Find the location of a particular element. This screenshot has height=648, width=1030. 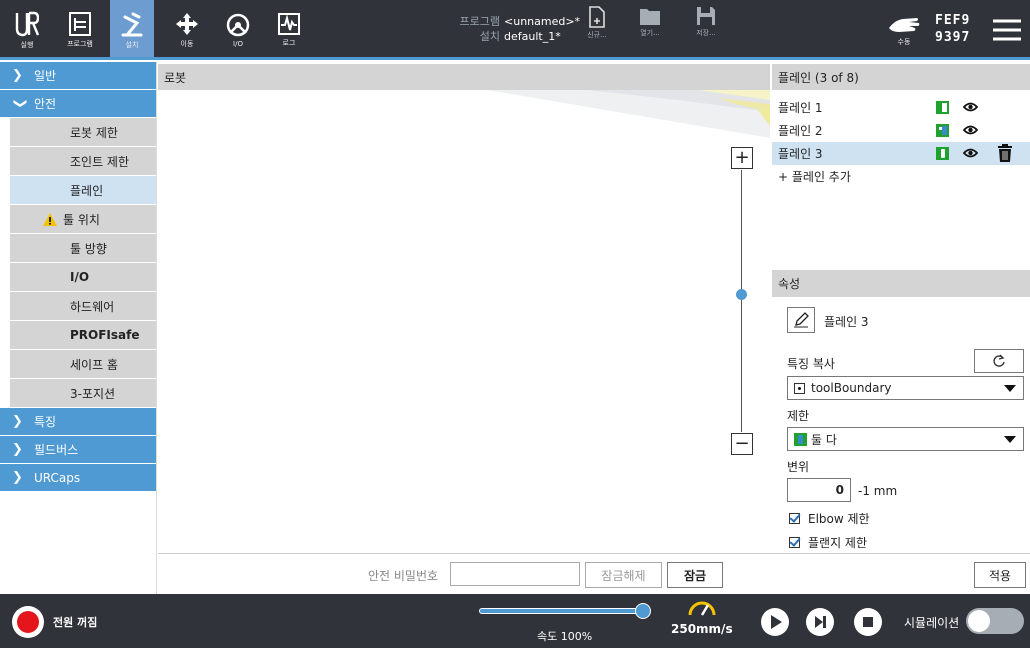

program-info: 프로그램 <unnamed>* 설치 default_1* is located at coordinates (510, 29).